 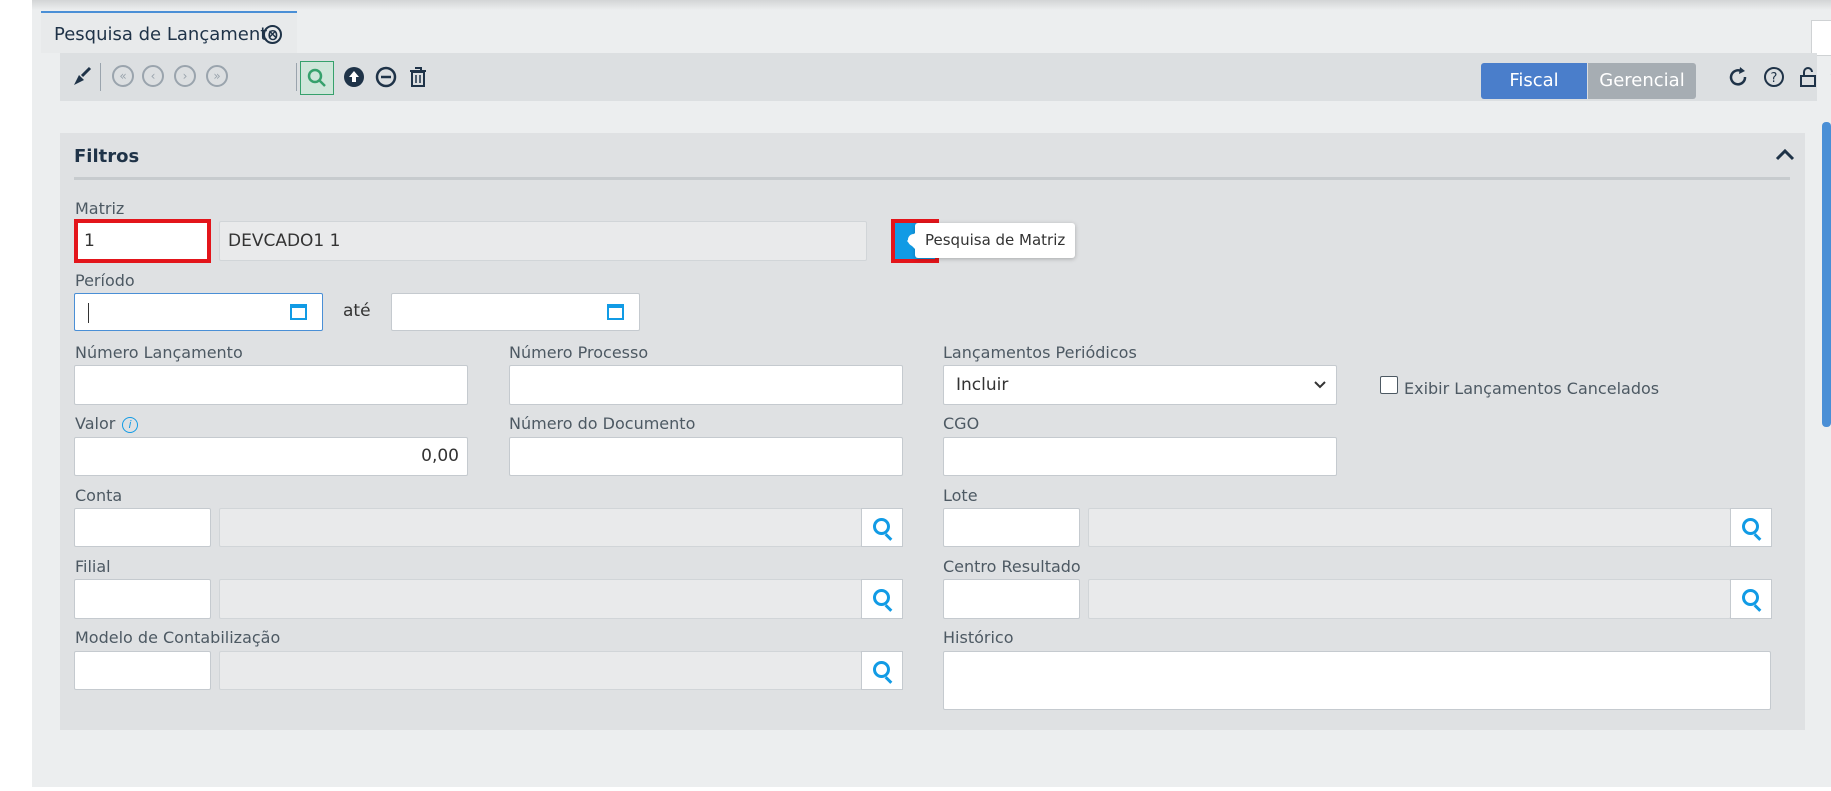 I want to click on numero-processo-input, so click(x=706, y=385).